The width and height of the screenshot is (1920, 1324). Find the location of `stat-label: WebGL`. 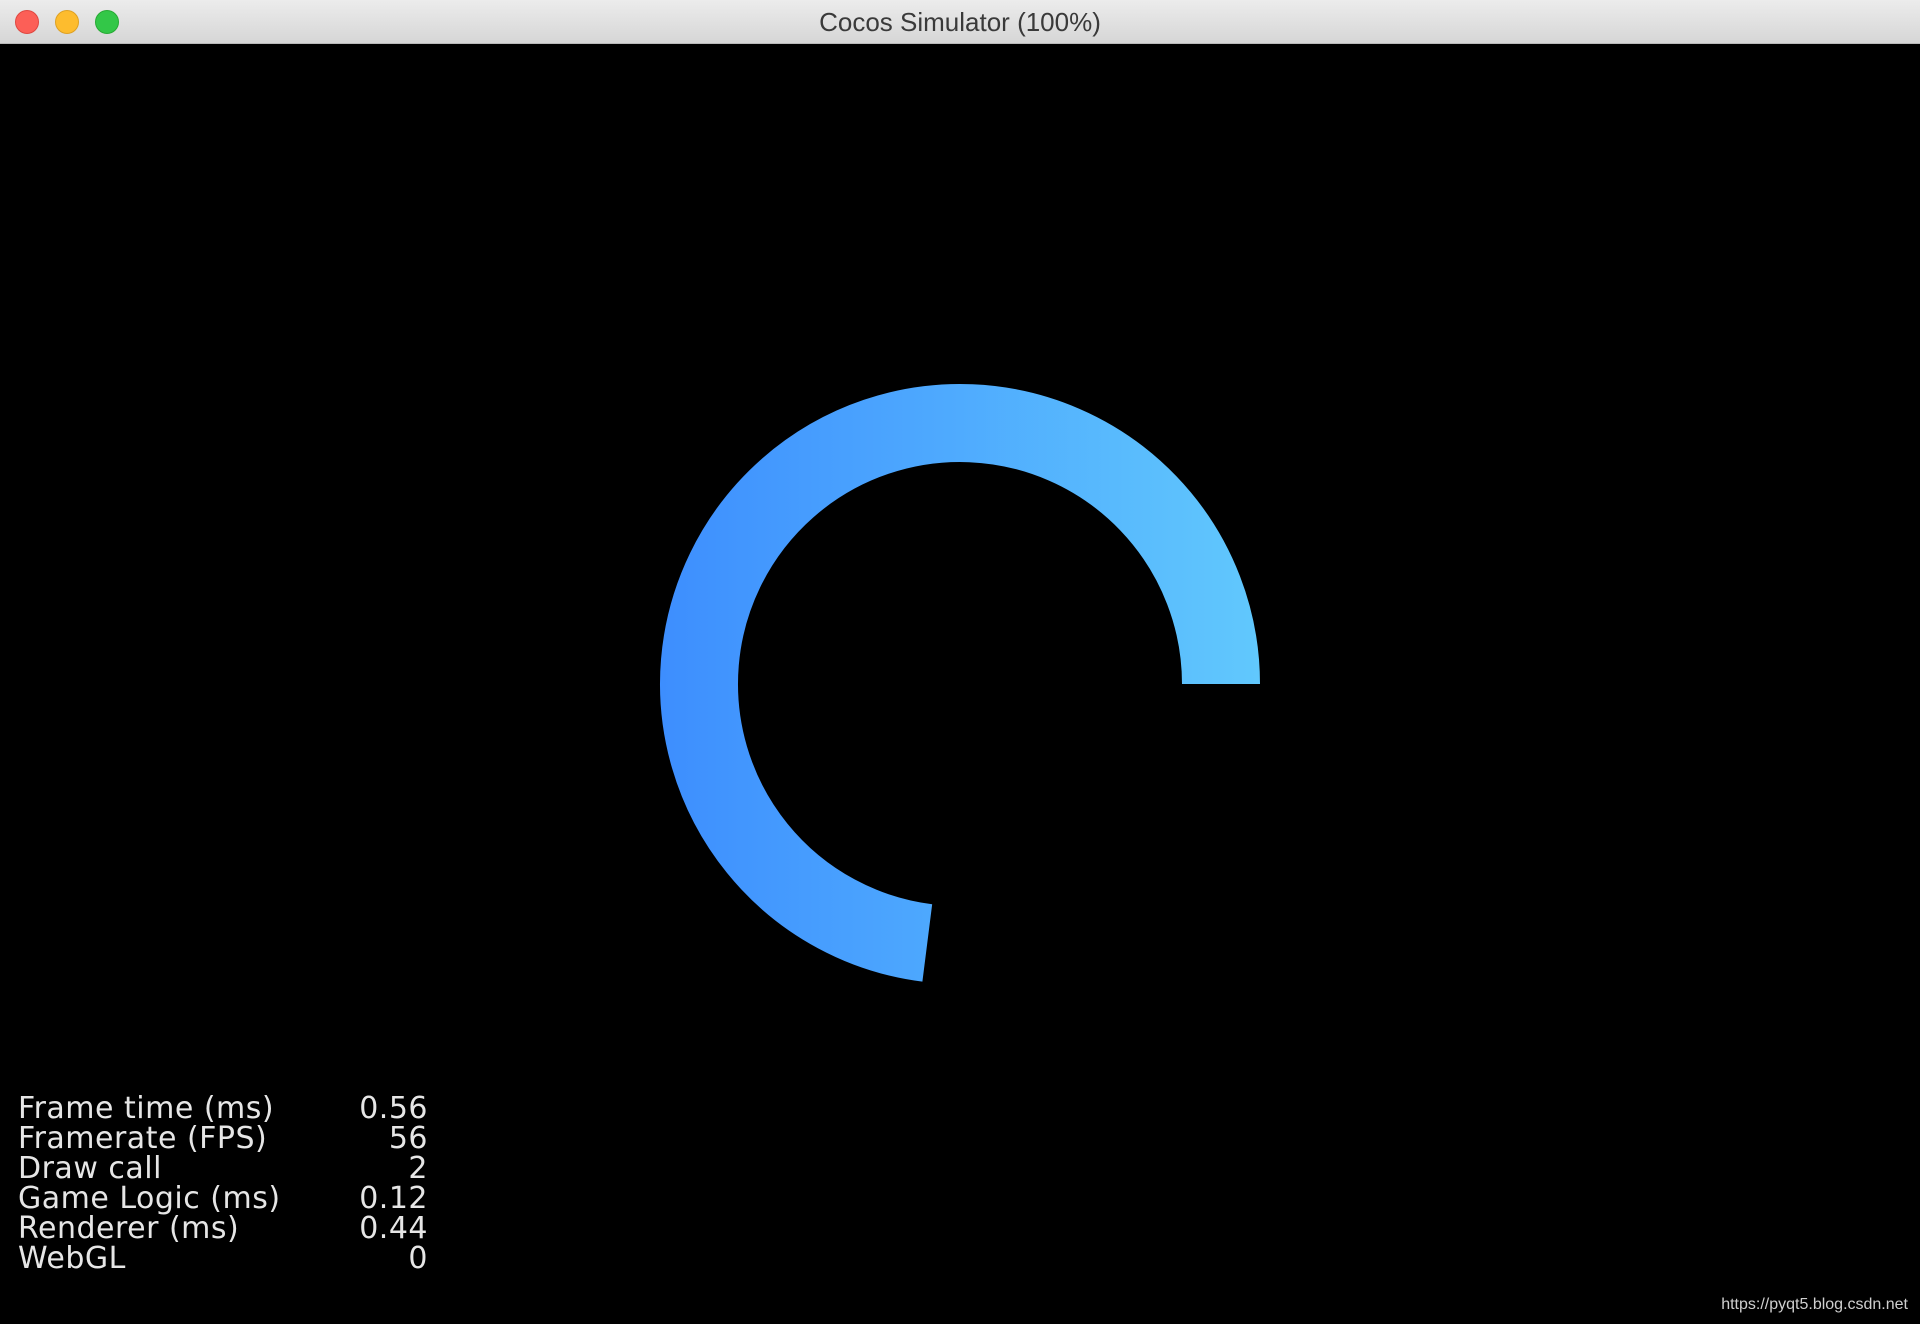

stat-label: WebGL is located at coordinates (72, 1258).